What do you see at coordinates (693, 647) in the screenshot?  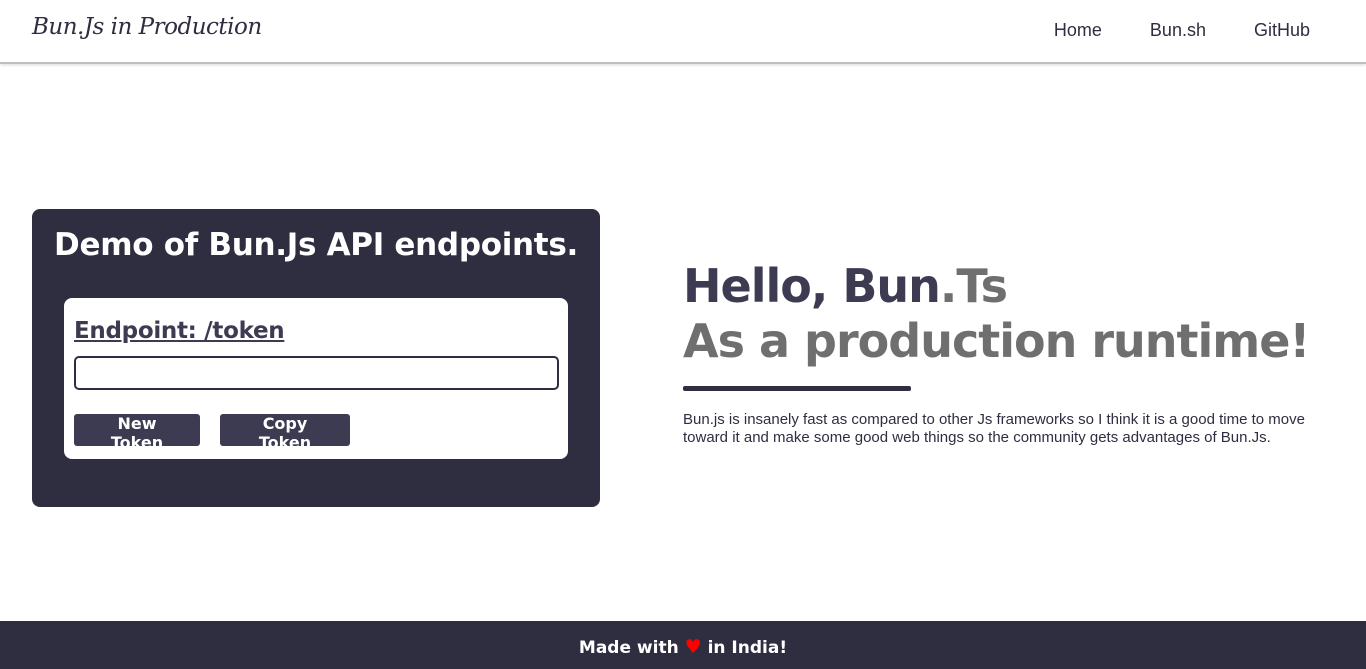 I see `heart-icon: ♥` at bounding box center [693, 647].